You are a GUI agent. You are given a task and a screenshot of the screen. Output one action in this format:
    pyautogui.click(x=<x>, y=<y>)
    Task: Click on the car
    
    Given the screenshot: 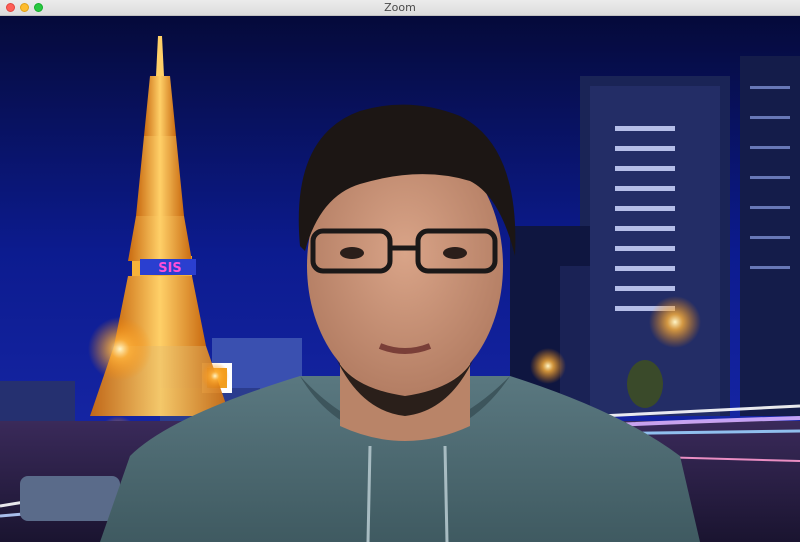 What is the action you would take?
    pyautogui.click(x=70, y=498)
    